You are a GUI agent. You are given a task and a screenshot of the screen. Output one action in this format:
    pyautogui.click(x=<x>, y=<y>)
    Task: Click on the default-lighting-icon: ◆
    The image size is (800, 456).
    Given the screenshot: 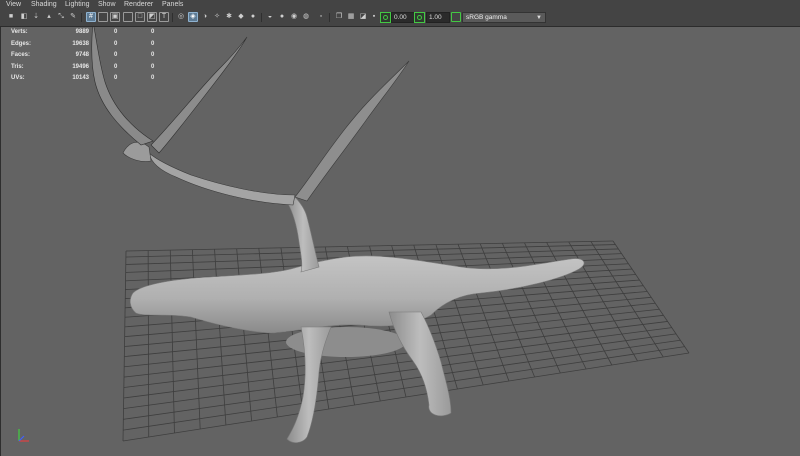 What is the action you would take?
    pyautogui.click(x=241, y=17)
    